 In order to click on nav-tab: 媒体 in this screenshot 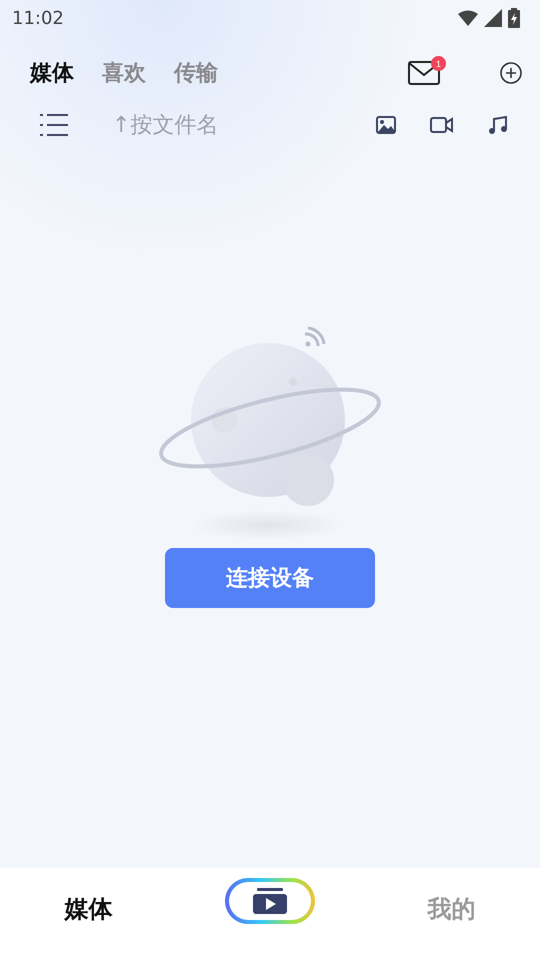, I will do `click(88, 909)`.